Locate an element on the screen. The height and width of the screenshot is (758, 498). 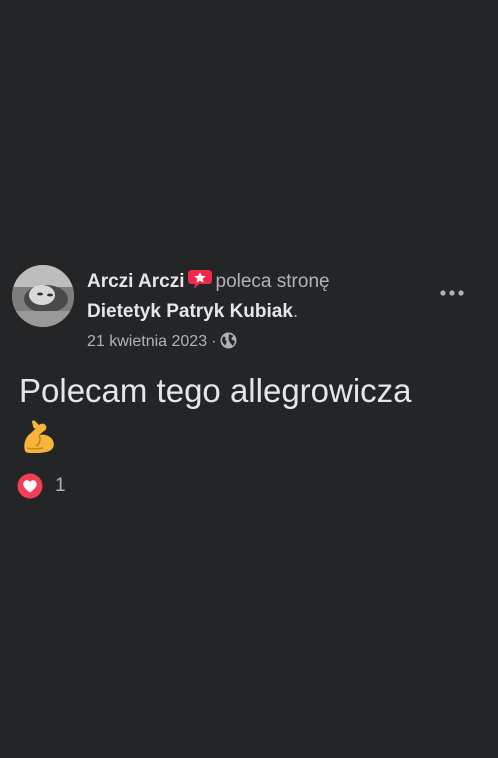
more-options-icon is located at coordinates (452, 293).